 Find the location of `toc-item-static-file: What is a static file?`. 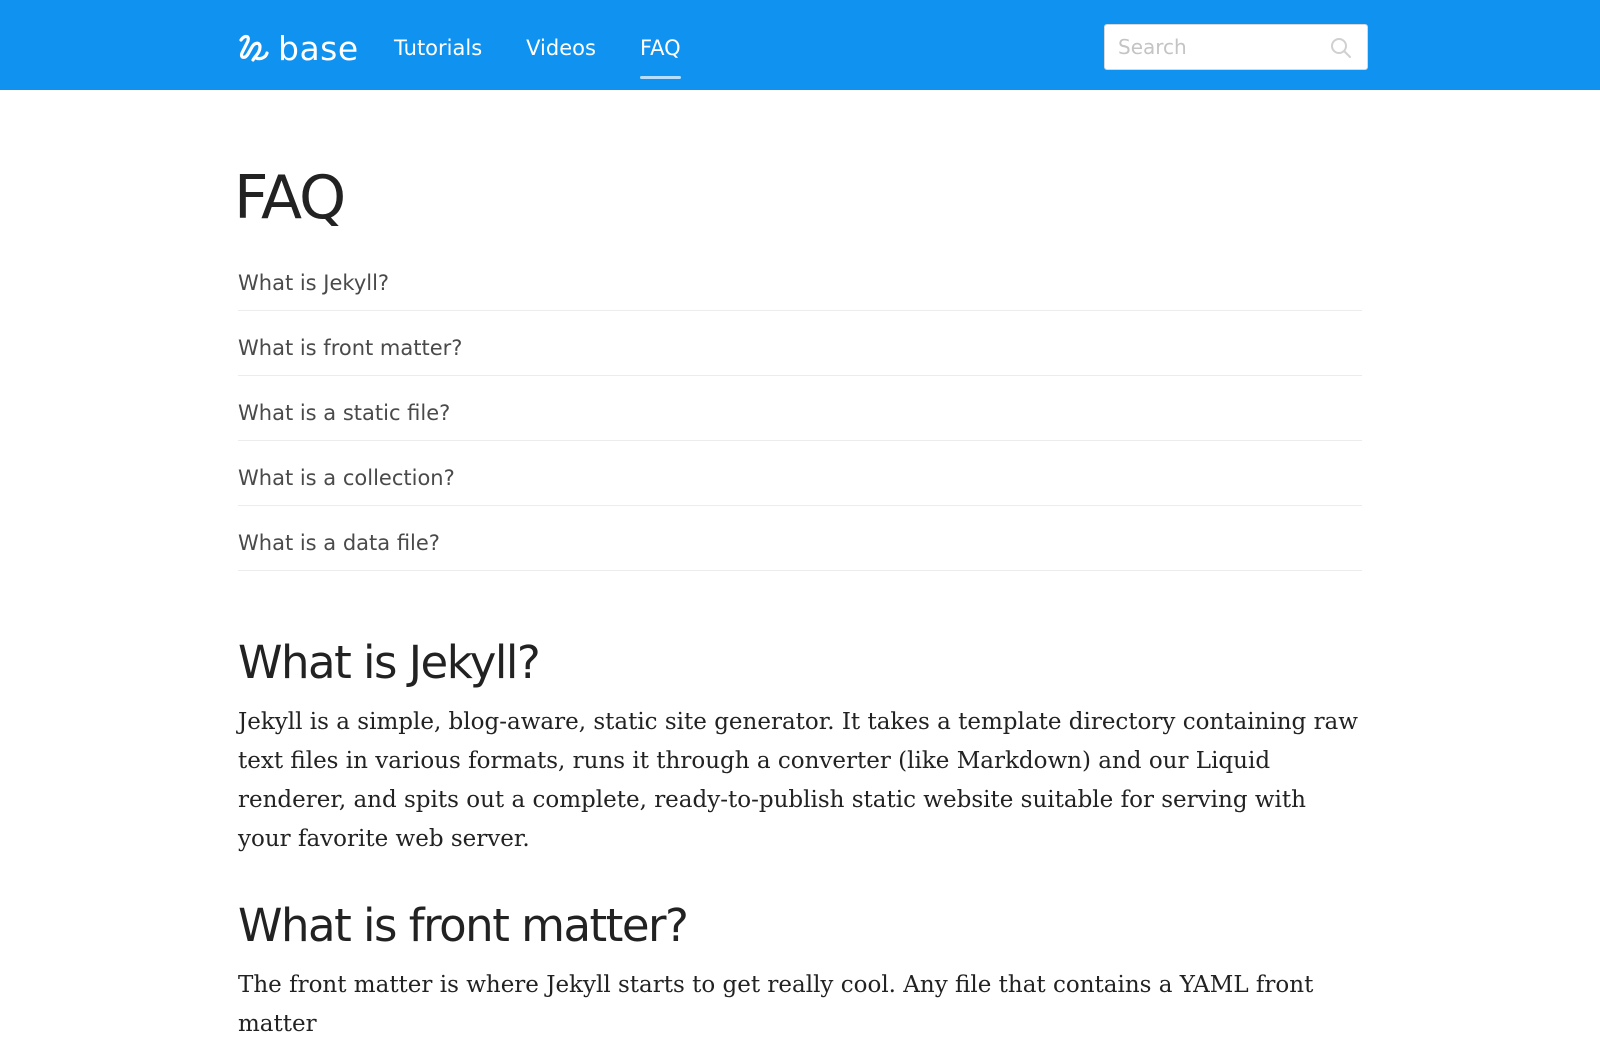

toc-item-static-file: What is a static file? is located at coordinates (800, 408).